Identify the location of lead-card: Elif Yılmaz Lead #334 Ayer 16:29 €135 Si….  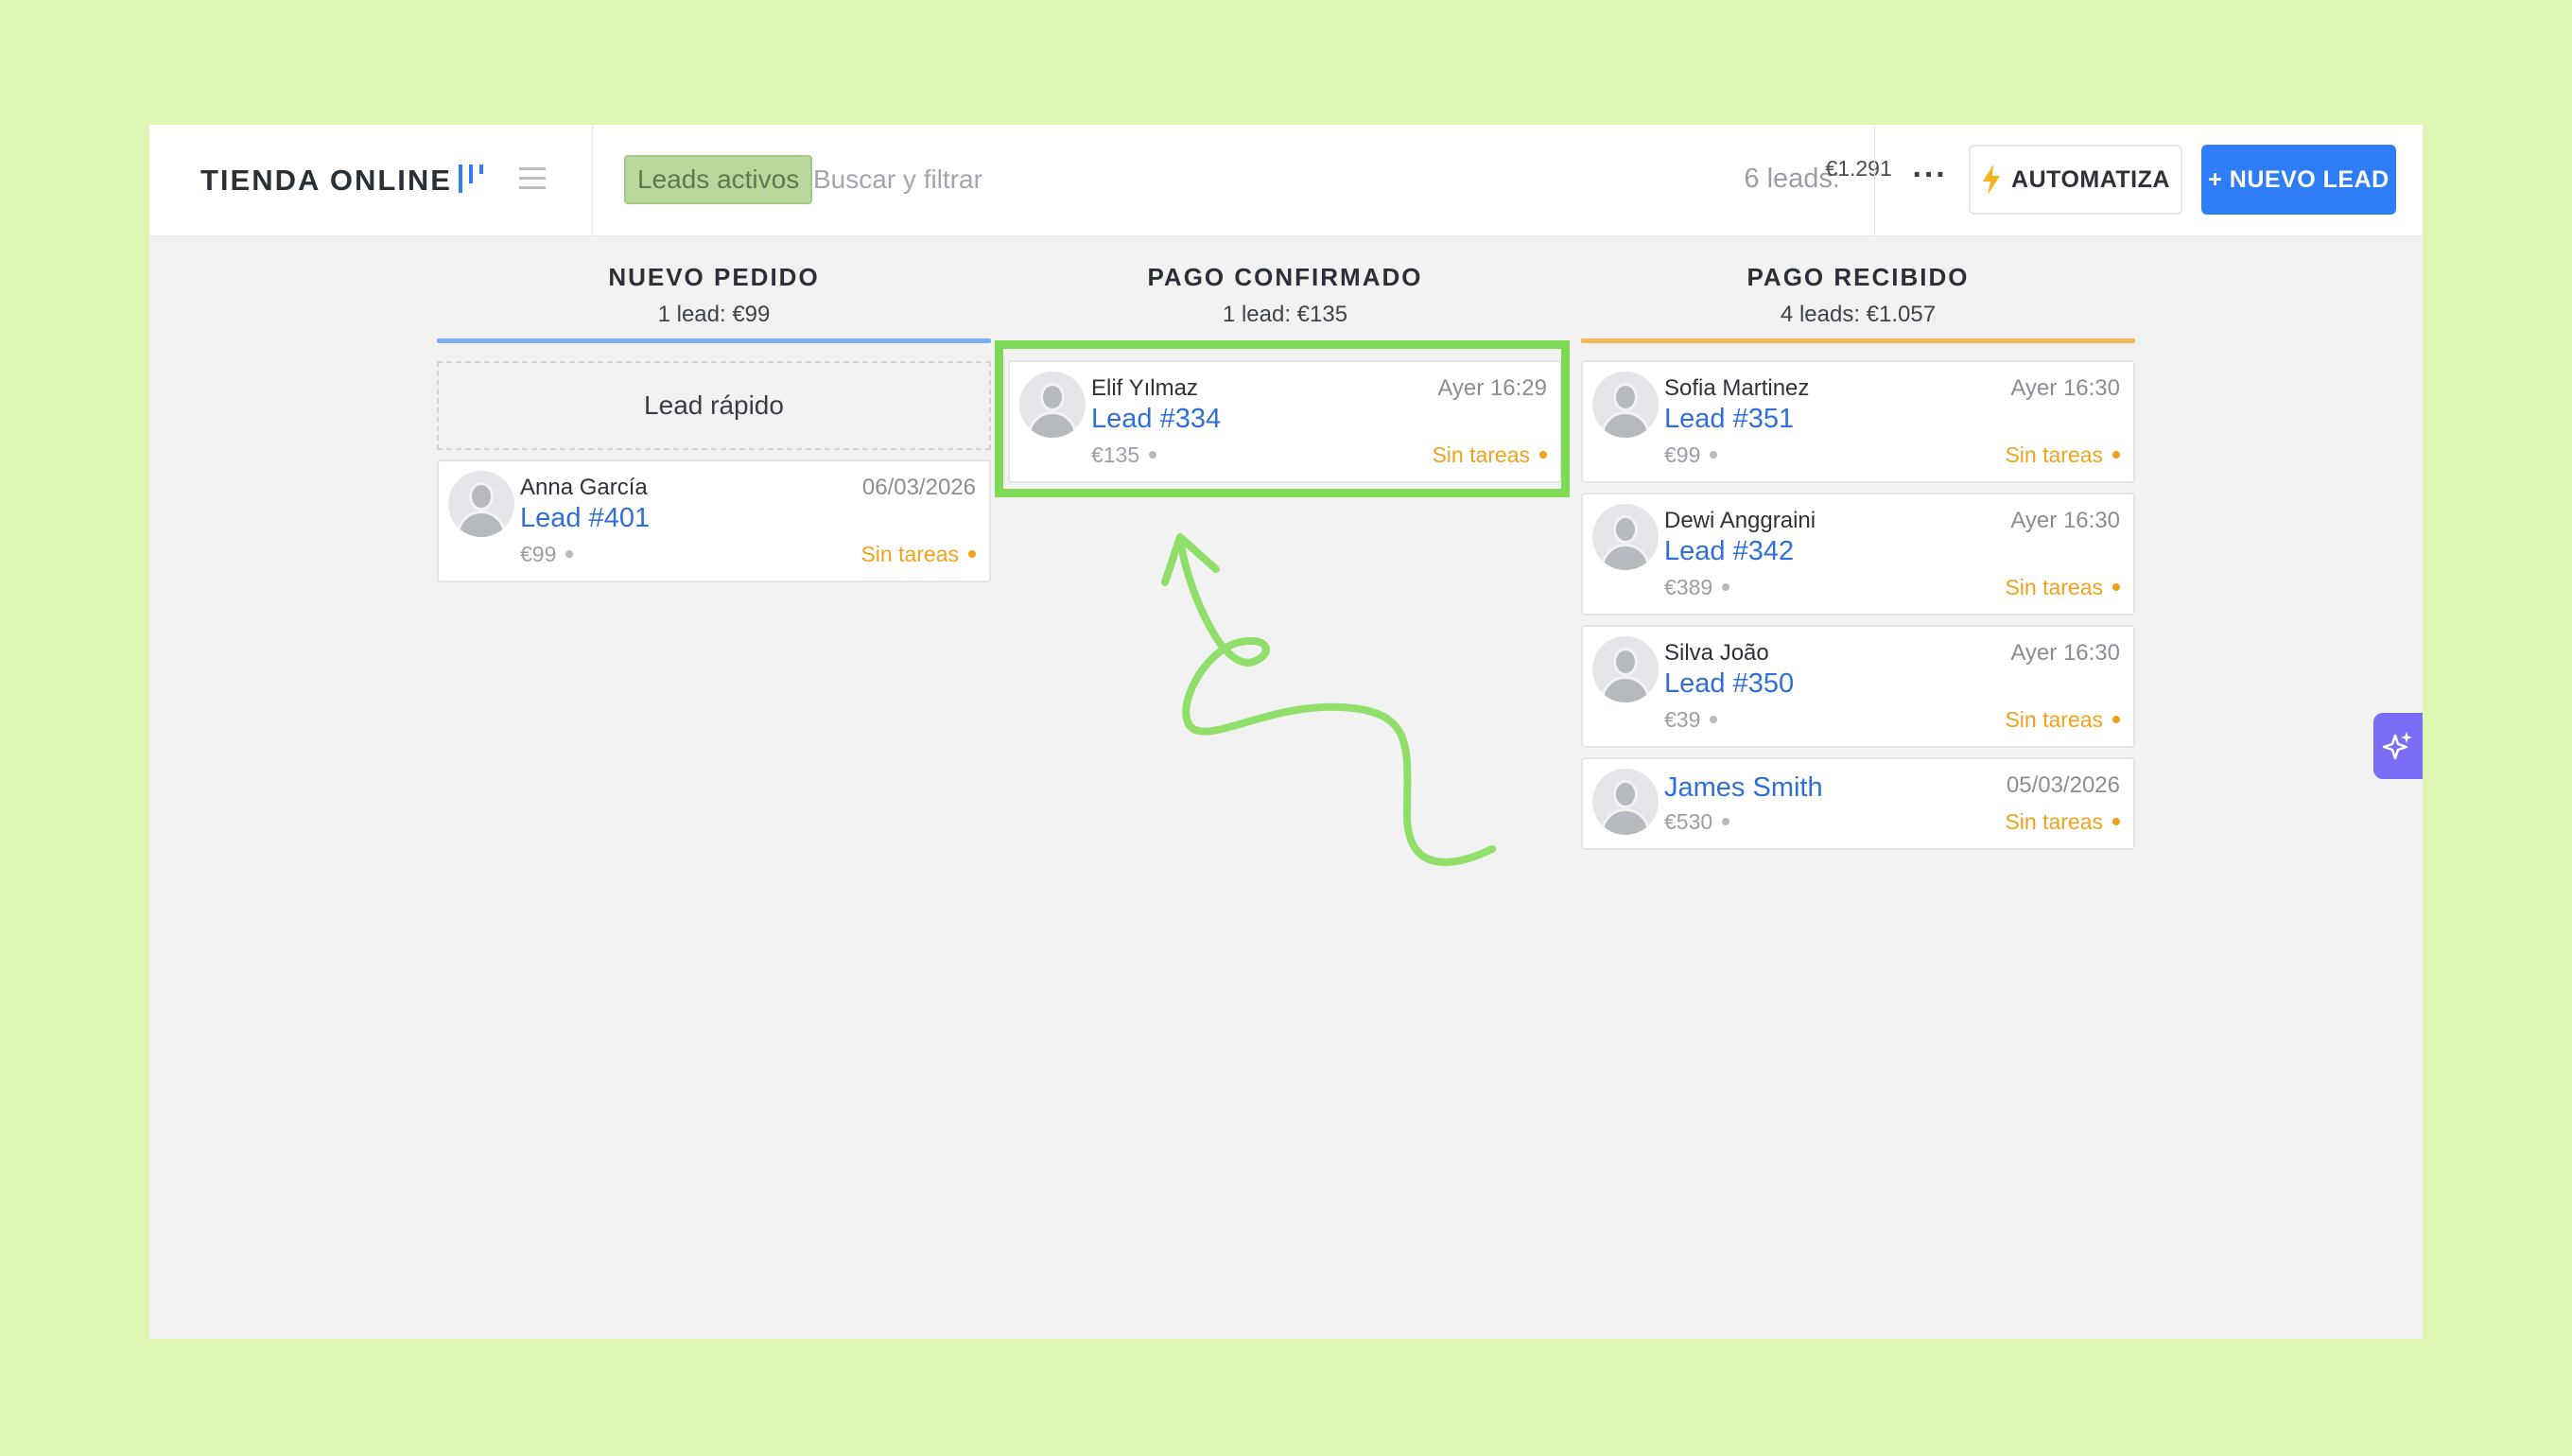
(1285, 421).